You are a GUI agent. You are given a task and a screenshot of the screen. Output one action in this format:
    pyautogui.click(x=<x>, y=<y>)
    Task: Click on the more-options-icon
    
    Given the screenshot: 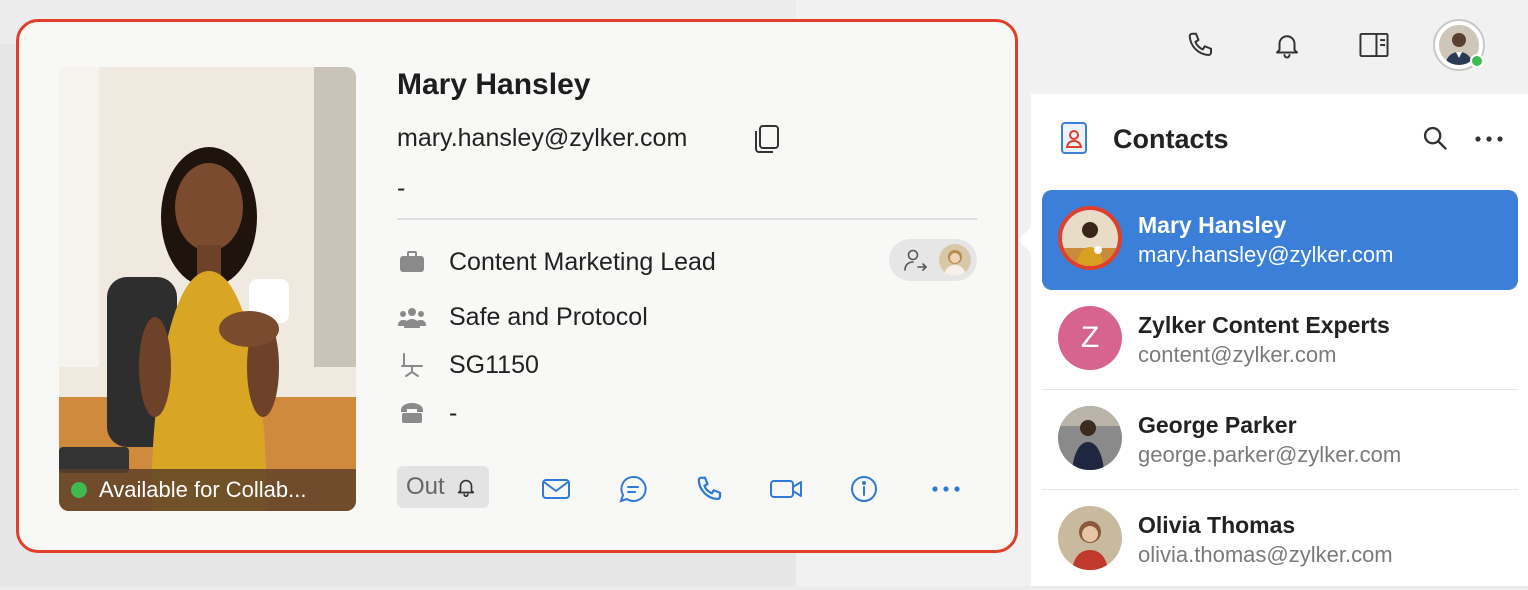 What is the action you would take?
    pyautogui.click(x=1489, y=139)
    